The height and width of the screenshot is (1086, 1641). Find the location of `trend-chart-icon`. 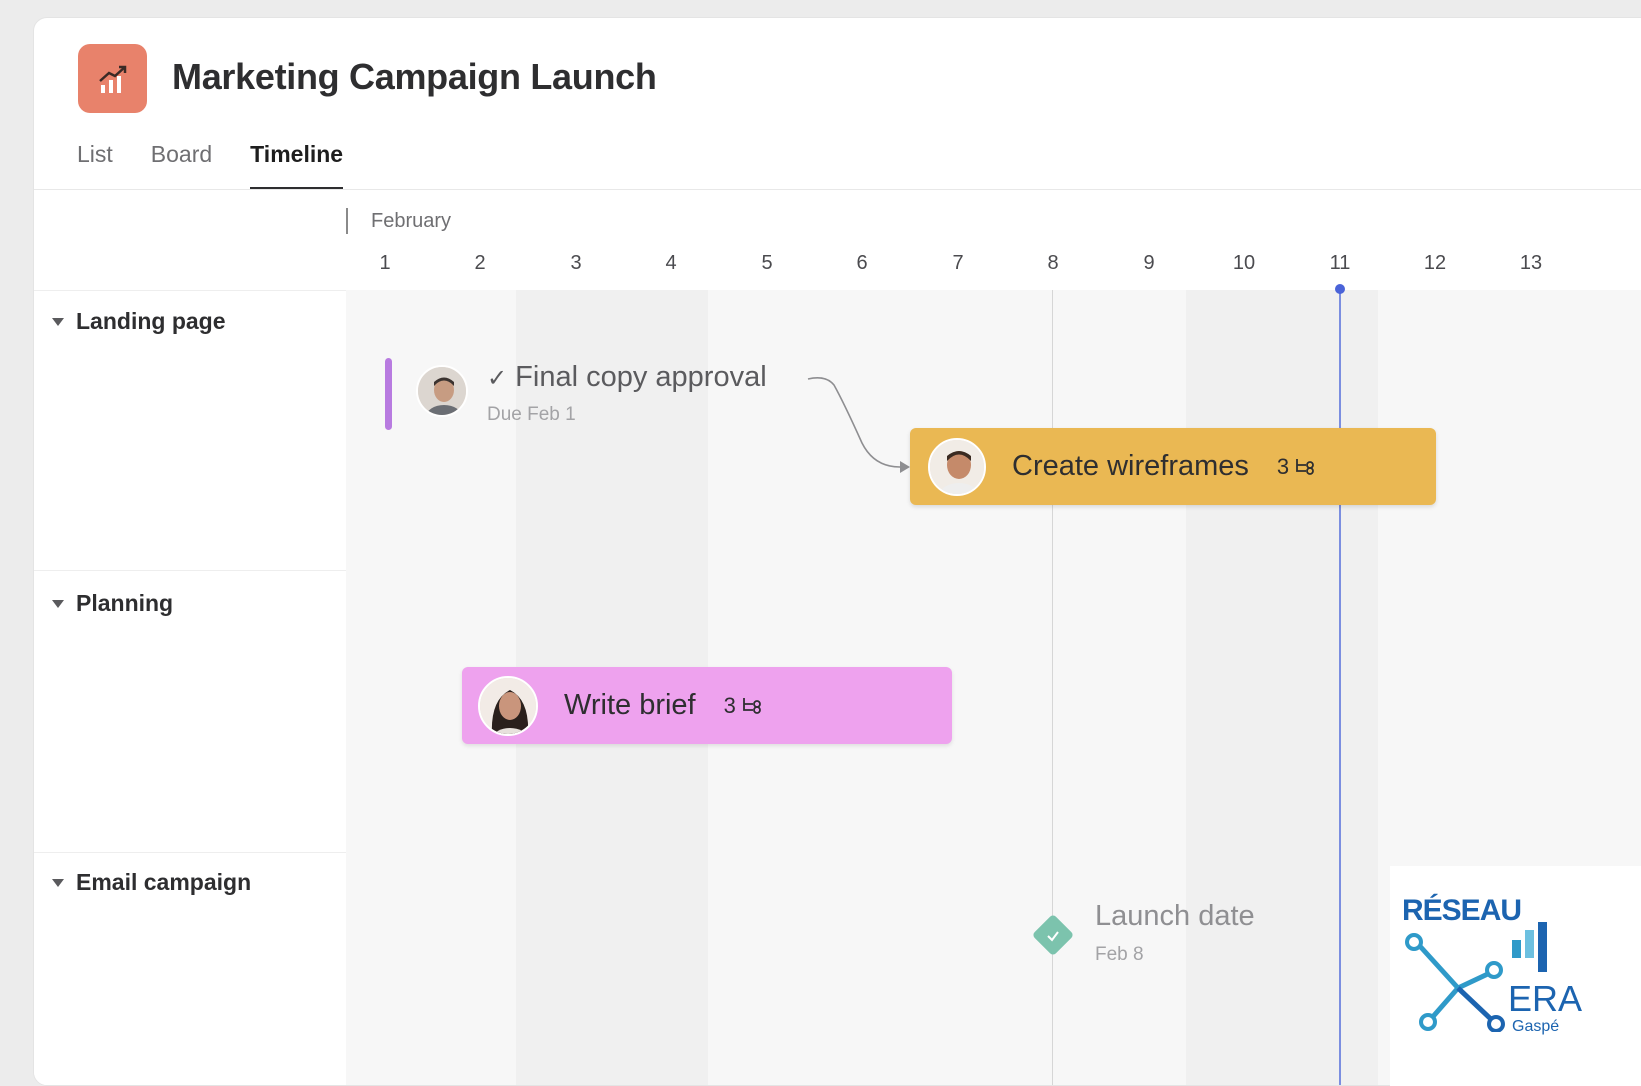

trend-chart-icon is located at coordinates (112, 79).